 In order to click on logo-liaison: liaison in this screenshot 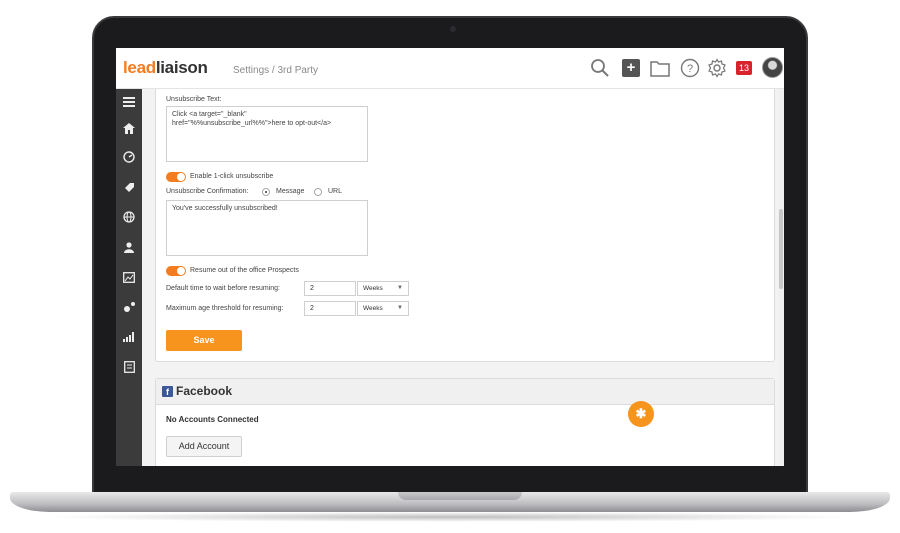, I will do `click(181, 67)`.